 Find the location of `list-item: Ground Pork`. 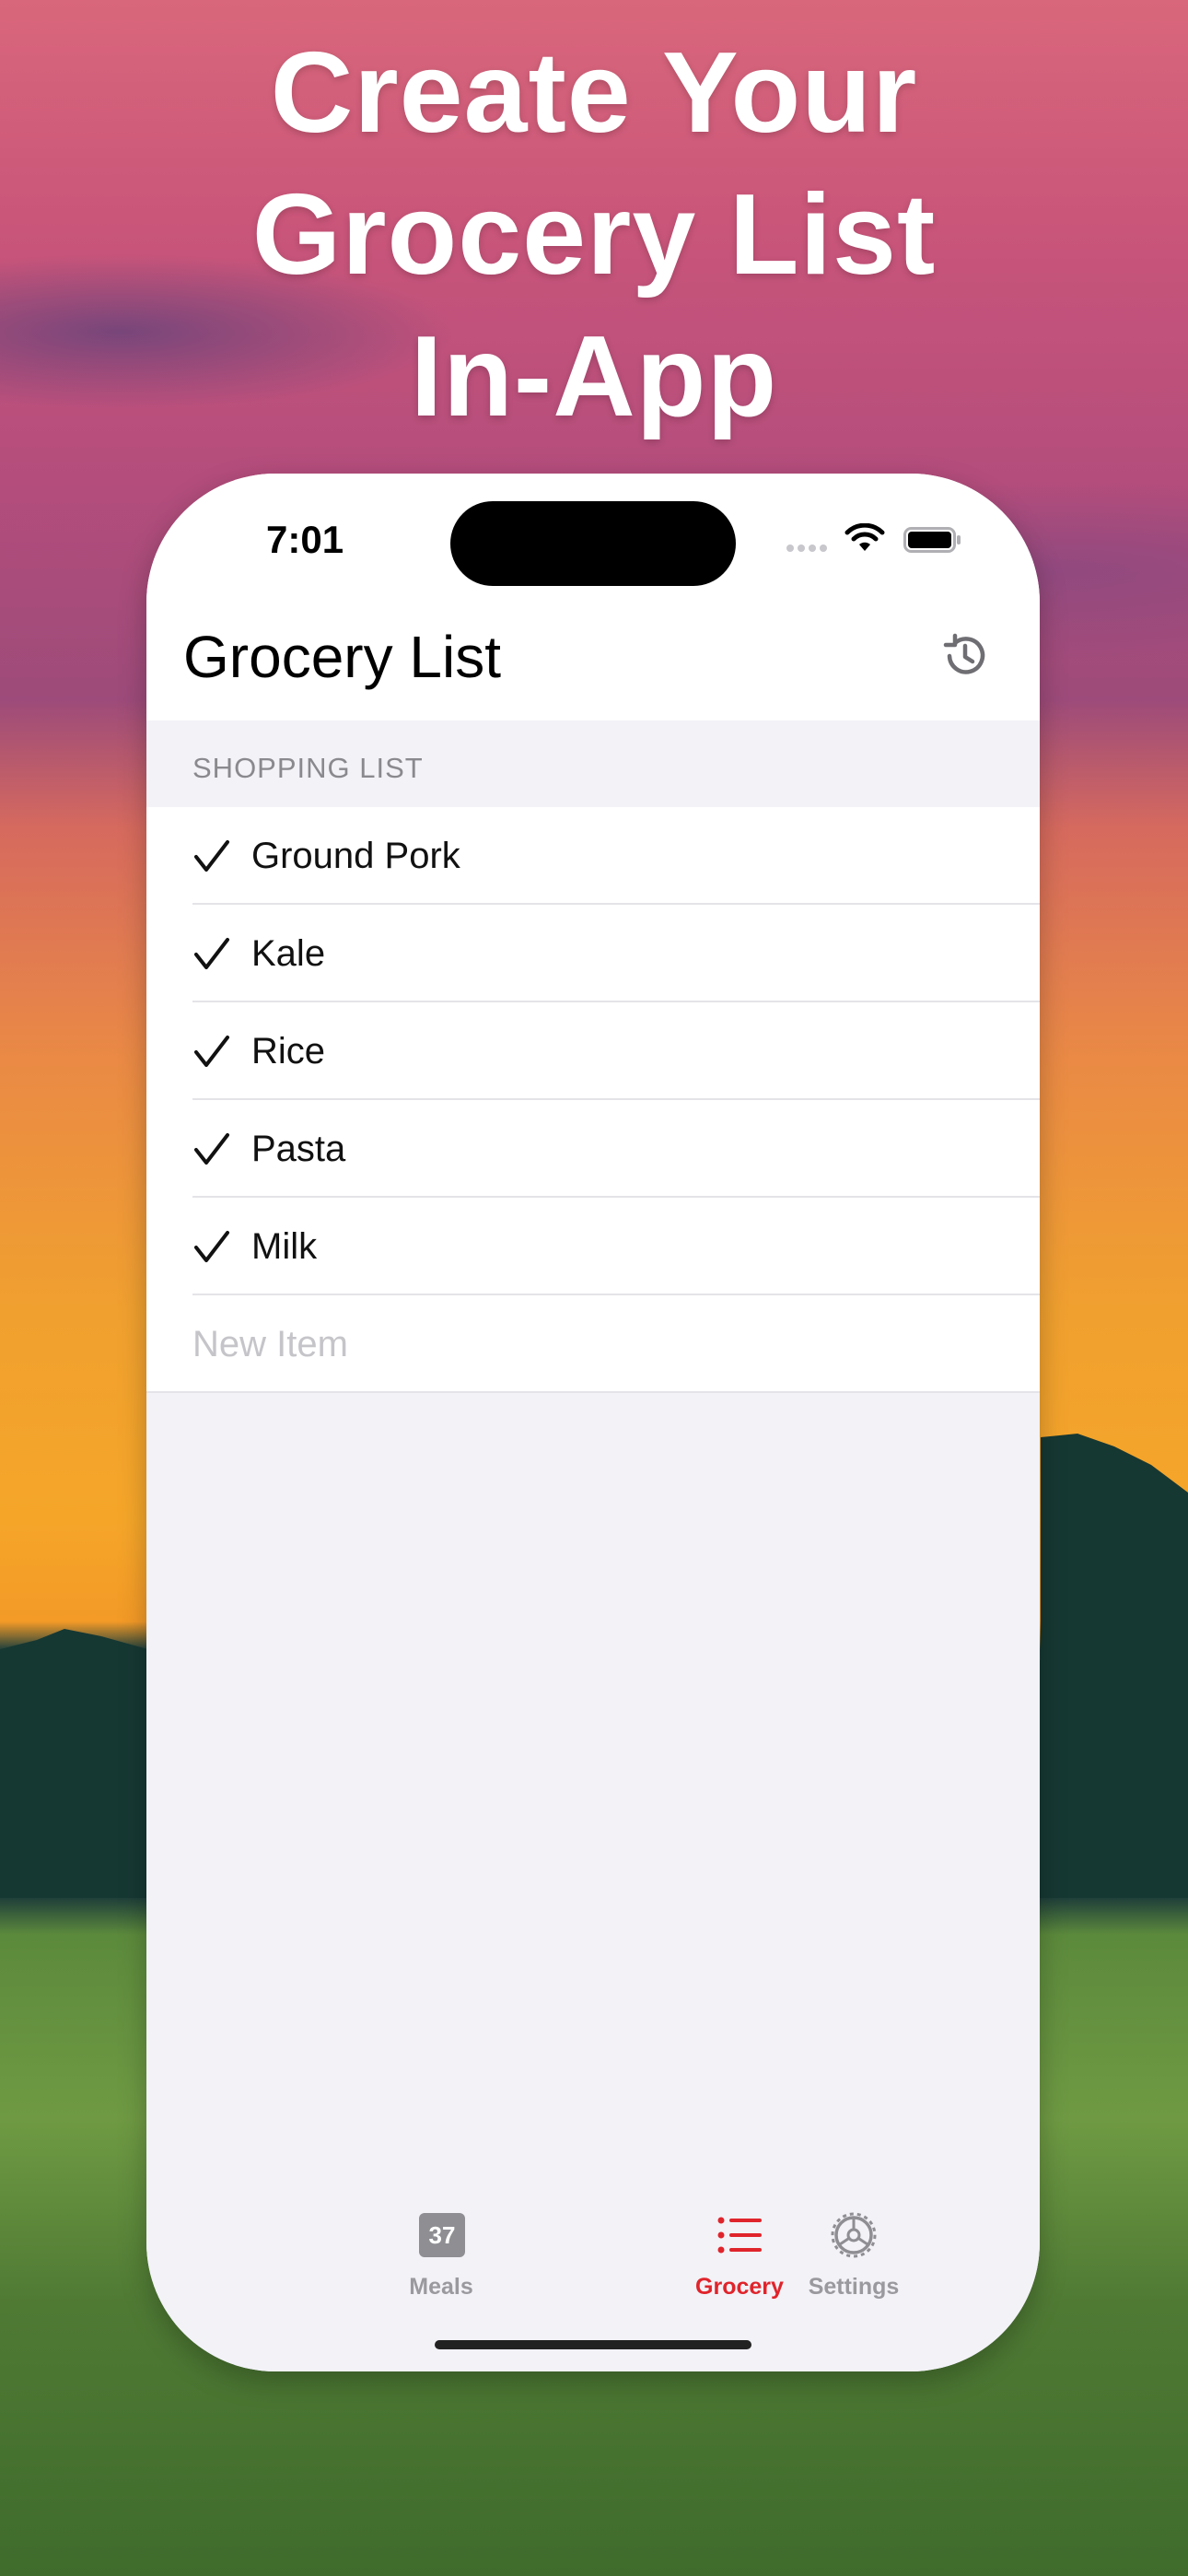

list-item: Ground Pork is located at coordinates (593, 856).